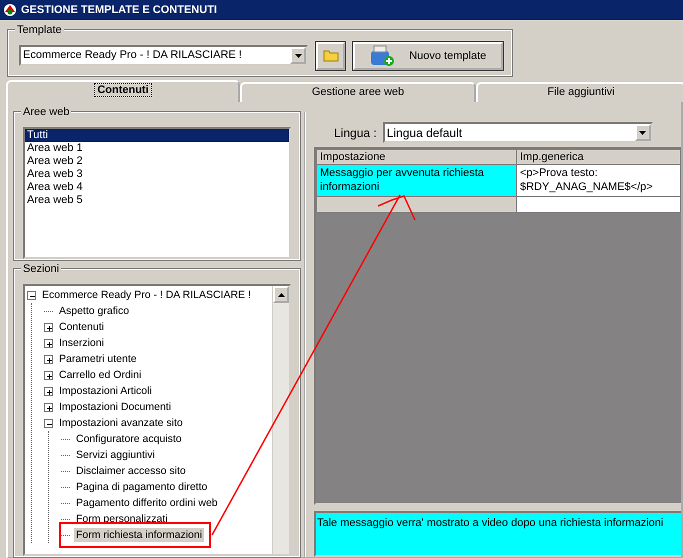 The height and width of the screenshot is (558, 683). What do you see at coordinates (157, 187) in the screenshot?
I see `list-item: Area web 4` at bounding box center [157, 187].